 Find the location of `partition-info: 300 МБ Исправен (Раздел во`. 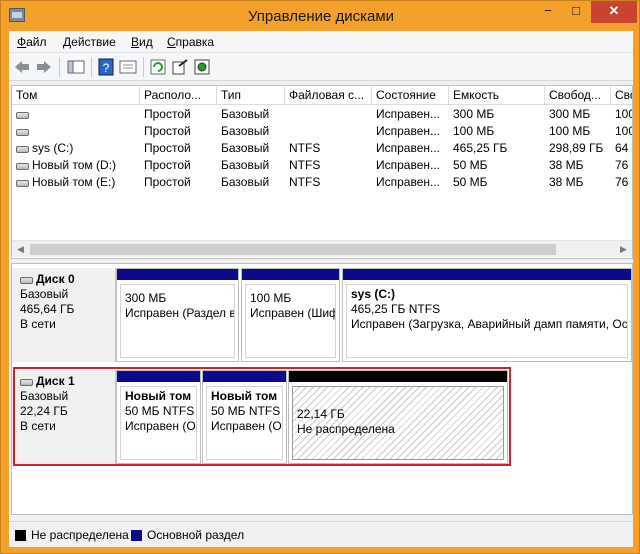

partition-info: 300 МБ Исправен (Раздел во is located at coordinates (177, 321).